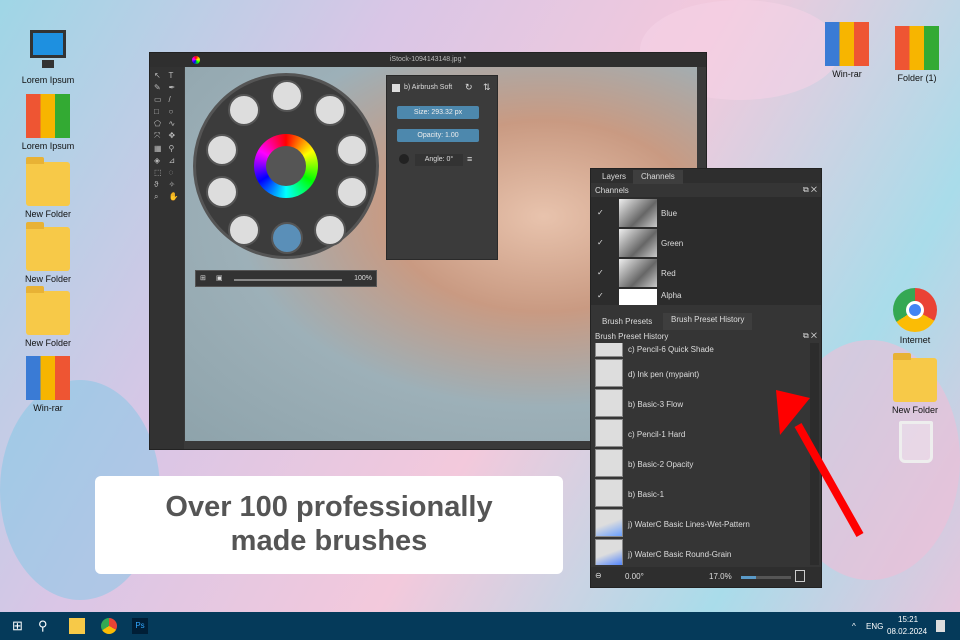 The image size is (960, 640). What do you see at coordinates (175, 111) in the screenshot?
I see `ellipse-tool-icon: ○` at bounding box center [175, 111].